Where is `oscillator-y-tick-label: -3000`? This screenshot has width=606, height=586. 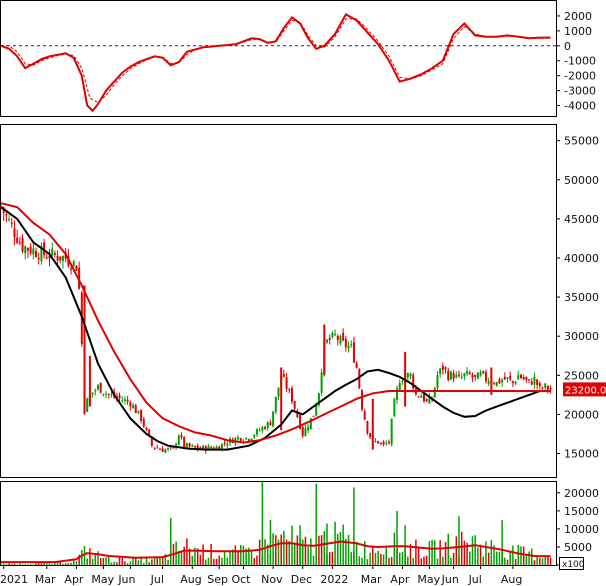 oscillator-y-tick-label: -3000 is located at coordinates (580, 91).